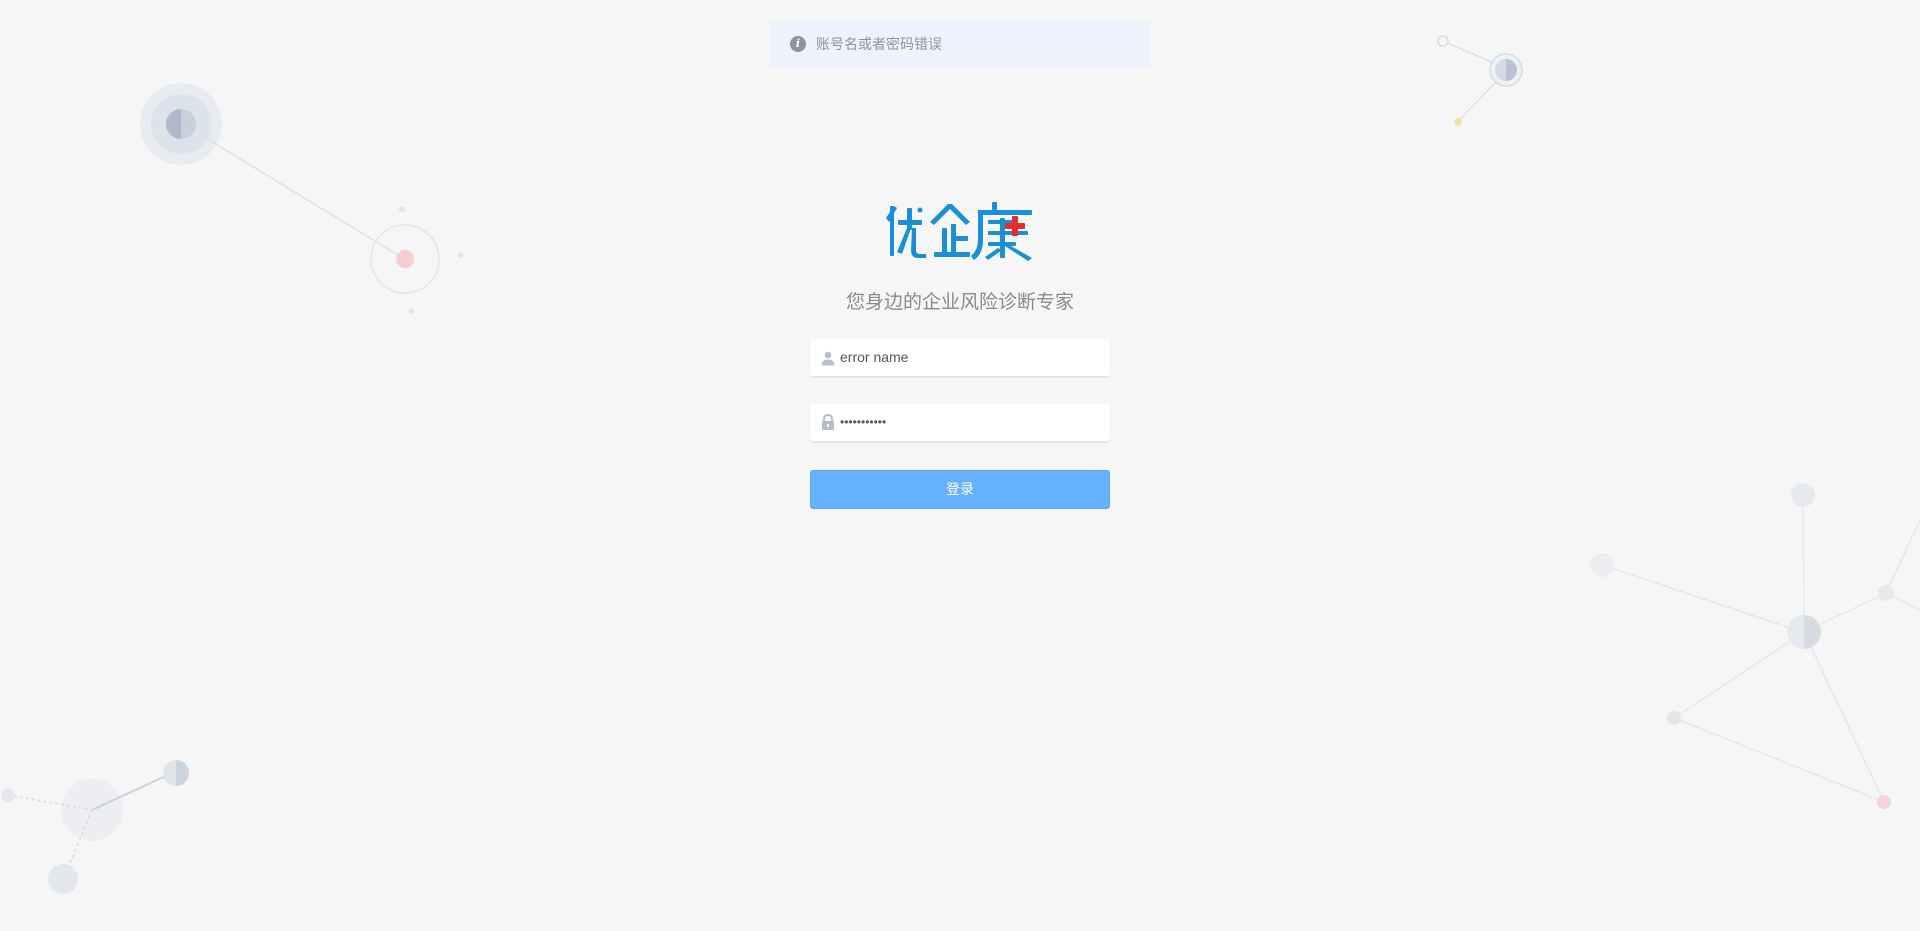 This screenshot has height=931, width=1920. I want to click on user-icon, so click(828, 358).